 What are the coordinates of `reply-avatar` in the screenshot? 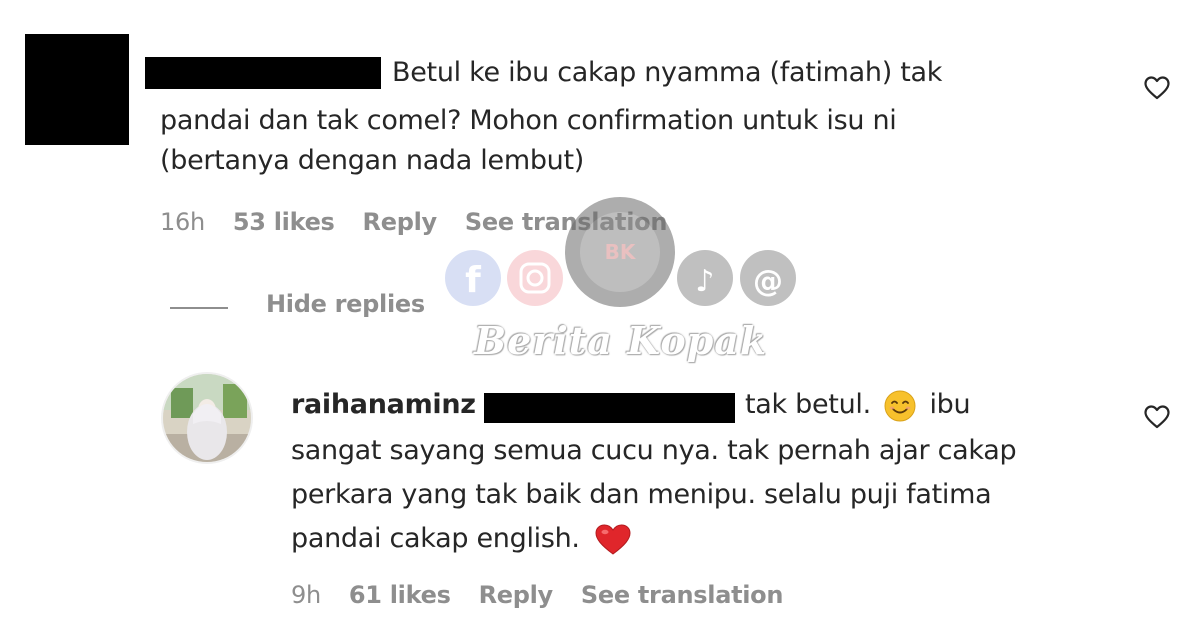 It's located at (207, 418).